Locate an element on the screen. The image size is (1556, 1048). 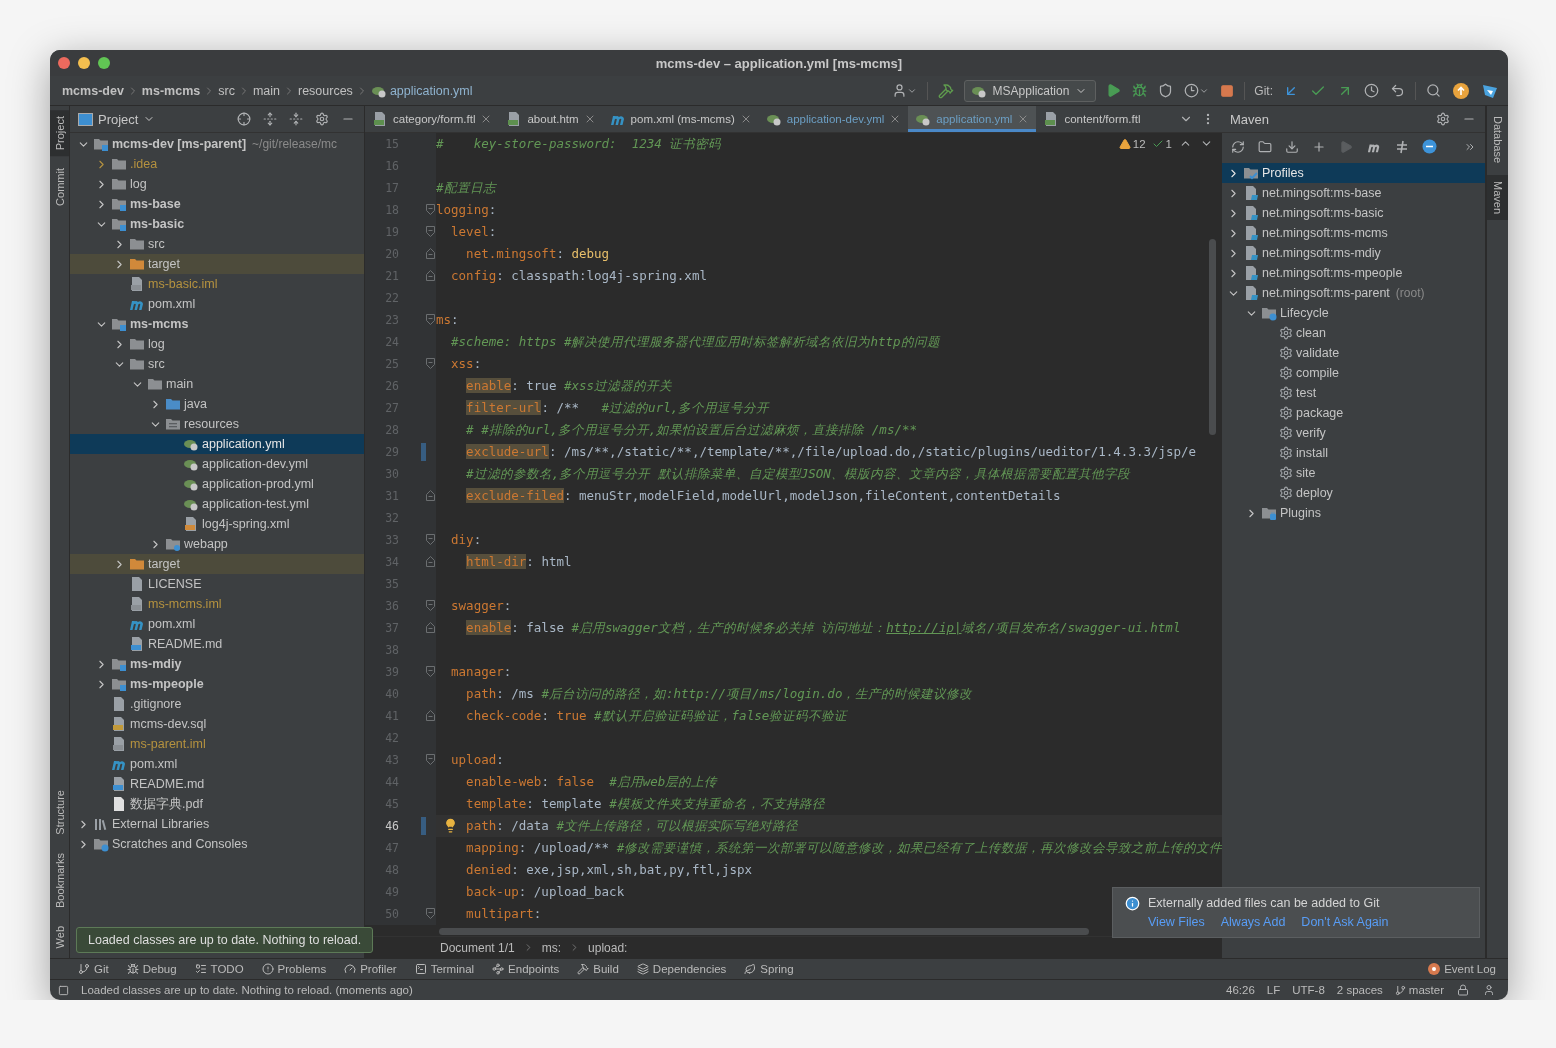
clock-icon is located at coordinates (1371, 90).